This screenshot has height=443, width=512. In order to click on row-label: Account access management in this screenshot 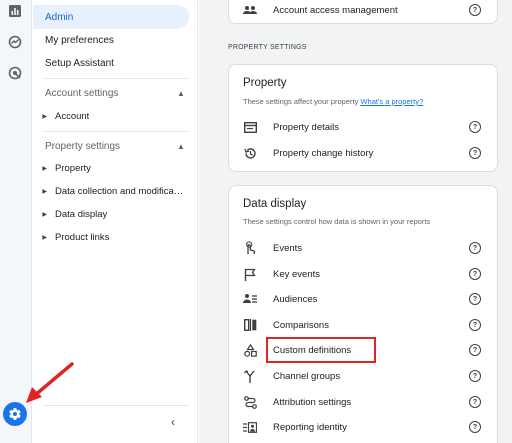, I will do `click(335, 10)`.